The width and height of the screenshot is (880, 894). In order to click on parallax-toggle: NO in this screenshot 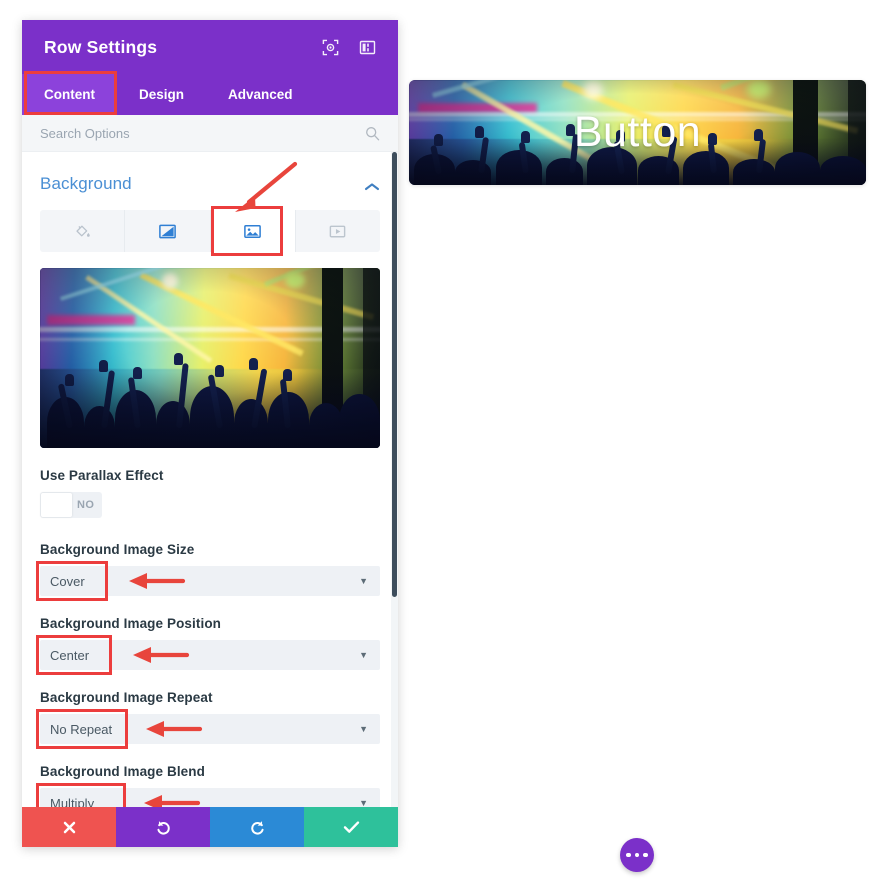, I will do `click(71, 505)`.